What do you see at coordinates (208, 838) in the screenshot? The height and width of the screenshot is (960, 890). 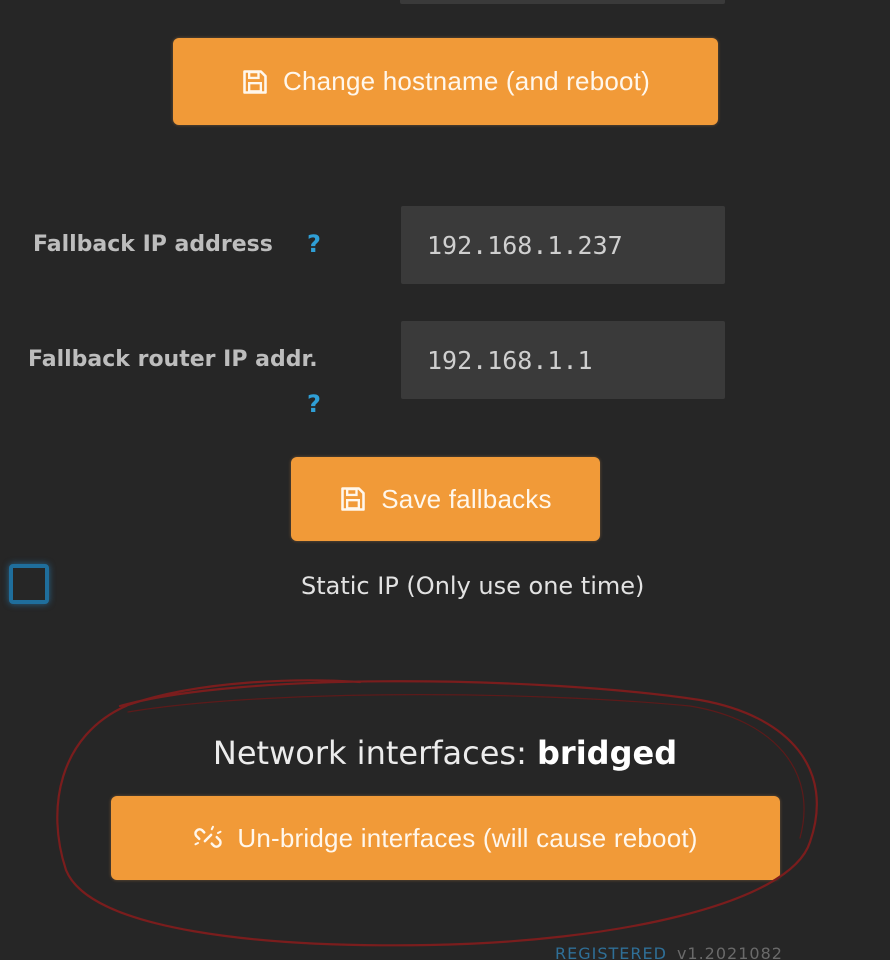 I see `unlink-icon` at bounding box center [208, 838].